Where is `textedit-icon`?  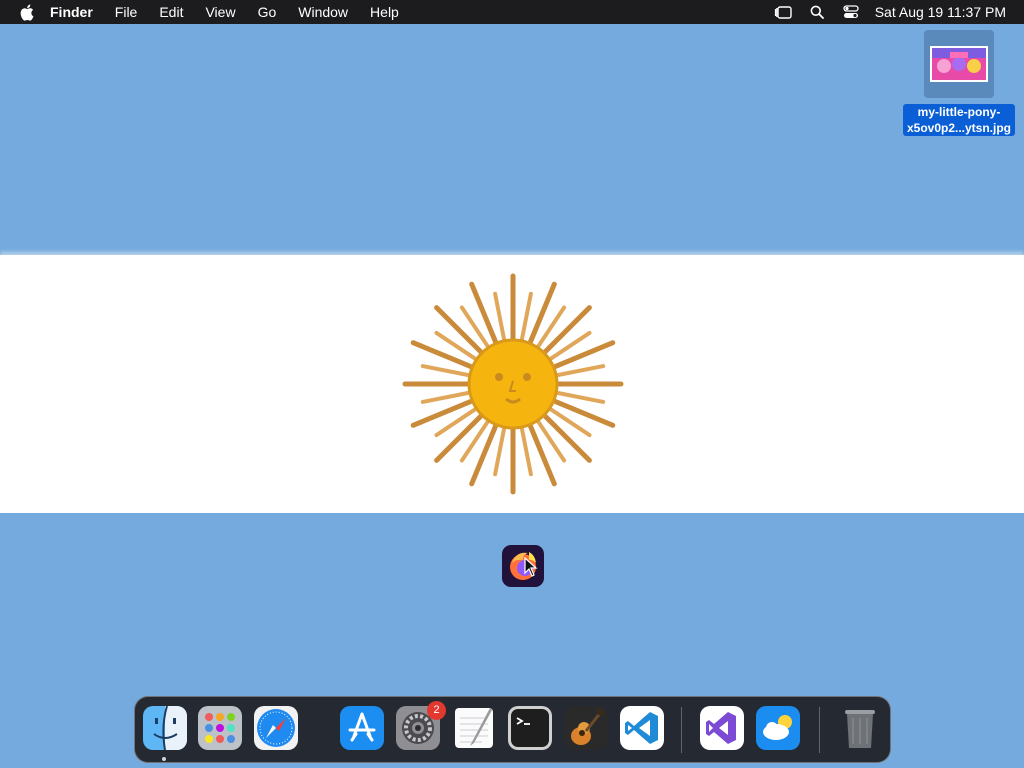 textedit-icon is located at coordinates (474, 728).